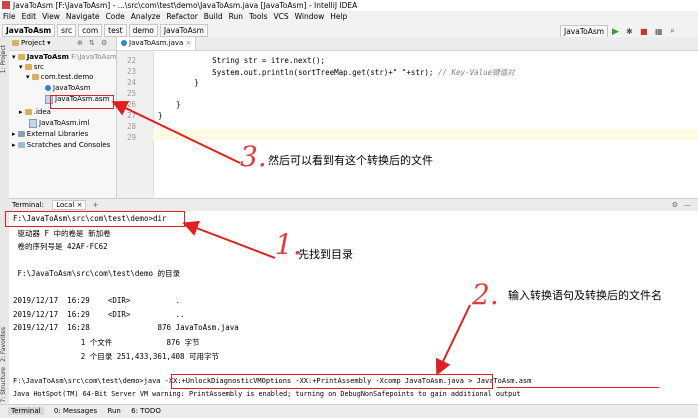  What do you see at coordinates (229, 239) in the screenshot?
I see `arrow-to-dir-command` at bounding box center [229, 239].